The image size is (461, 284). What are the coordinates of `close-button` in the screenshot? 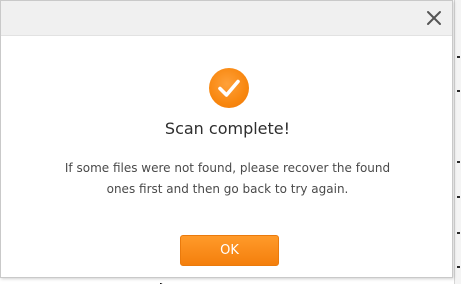 It's located at (434, 18).